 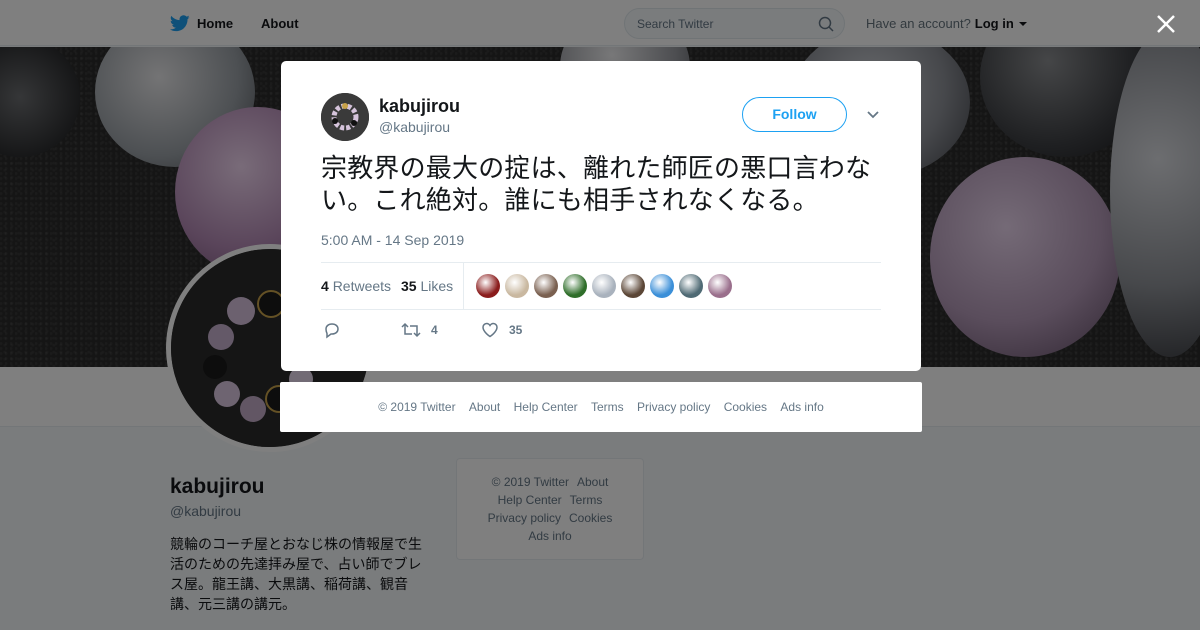 I want to click on reply-icon, so click(x=332, y=331).